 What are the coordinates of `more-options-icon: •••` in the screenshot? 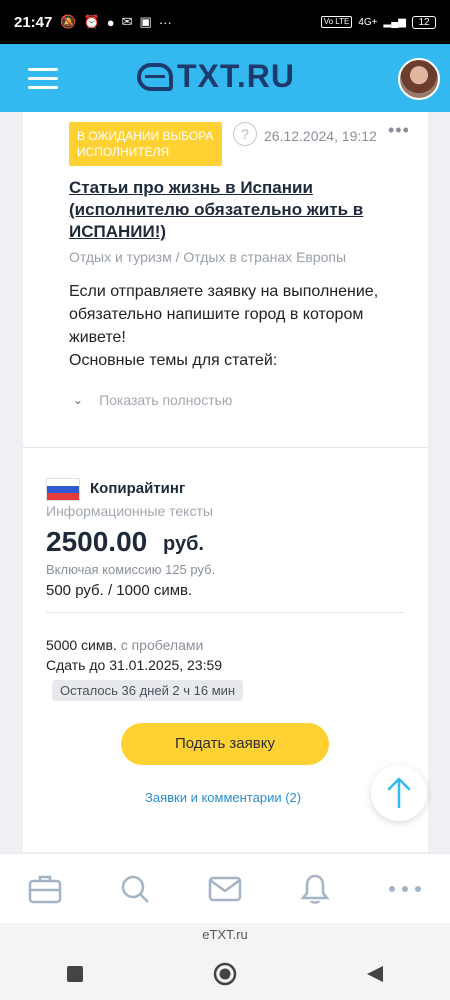 It's located at (400, 135).